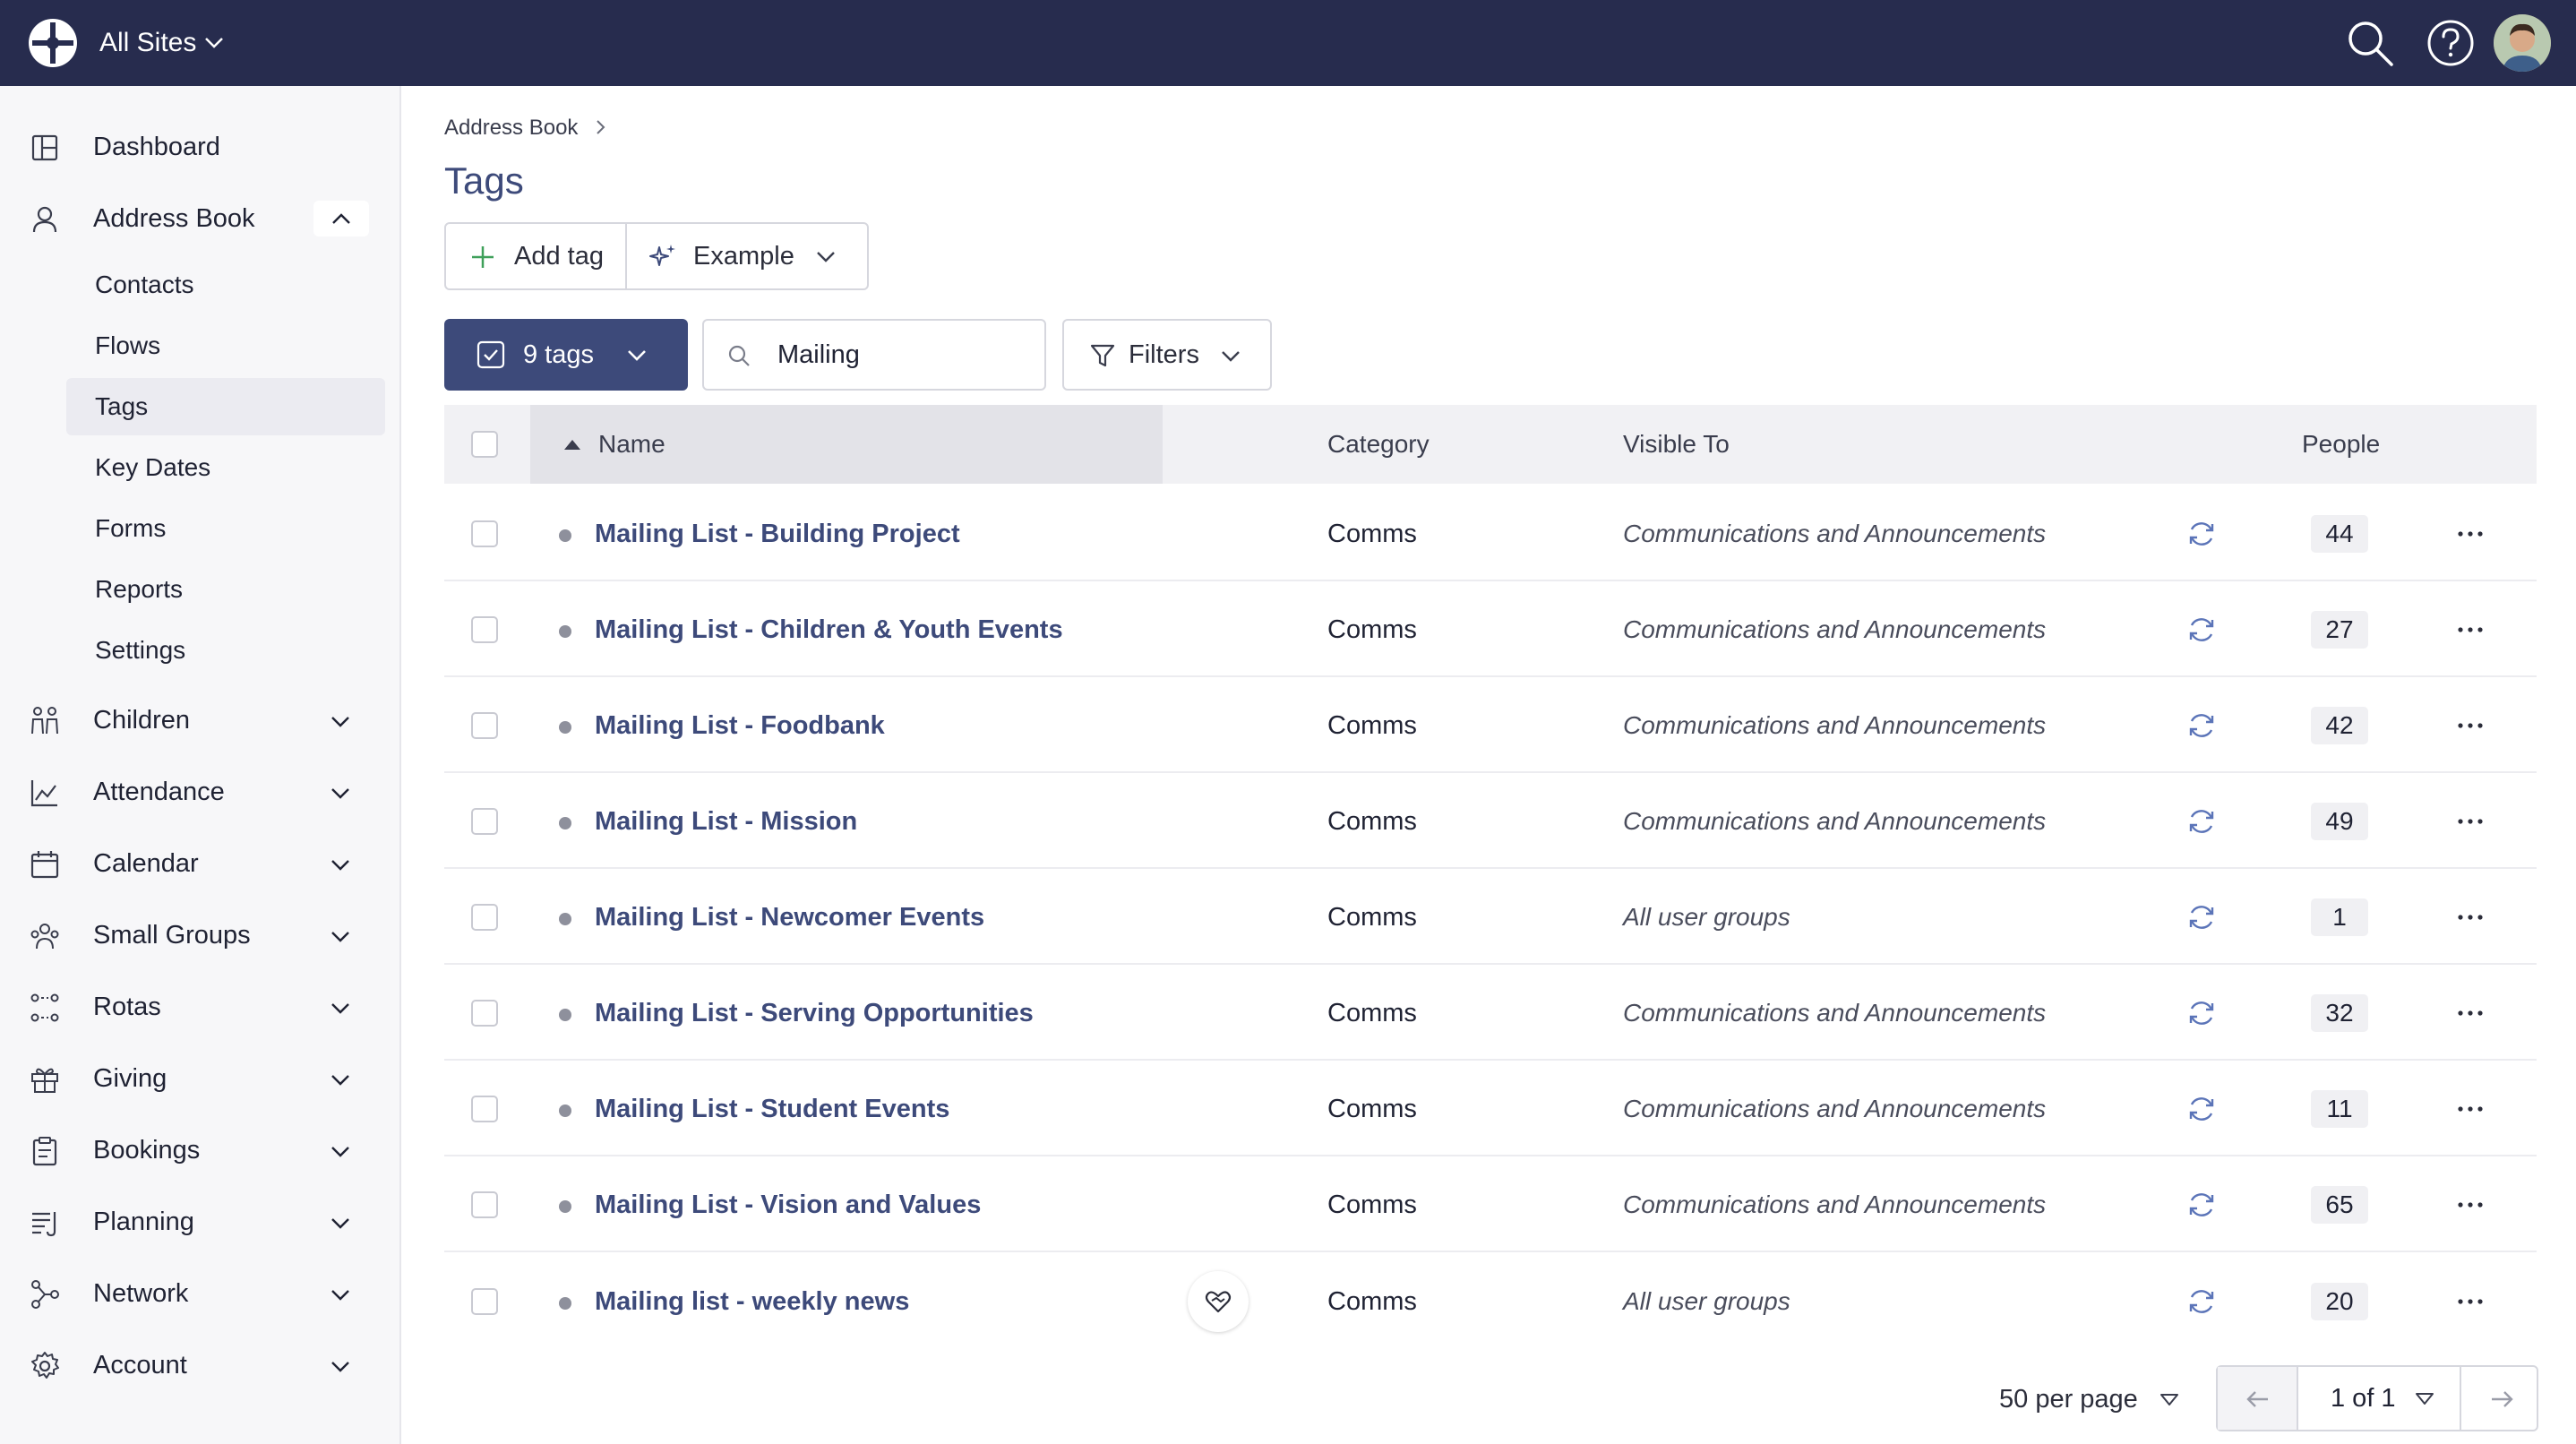  What do you see at coordinates (140, 650) in the screenshot?
I see `sidebar-subitem-label: Settings` at bounding box center [140, 650].